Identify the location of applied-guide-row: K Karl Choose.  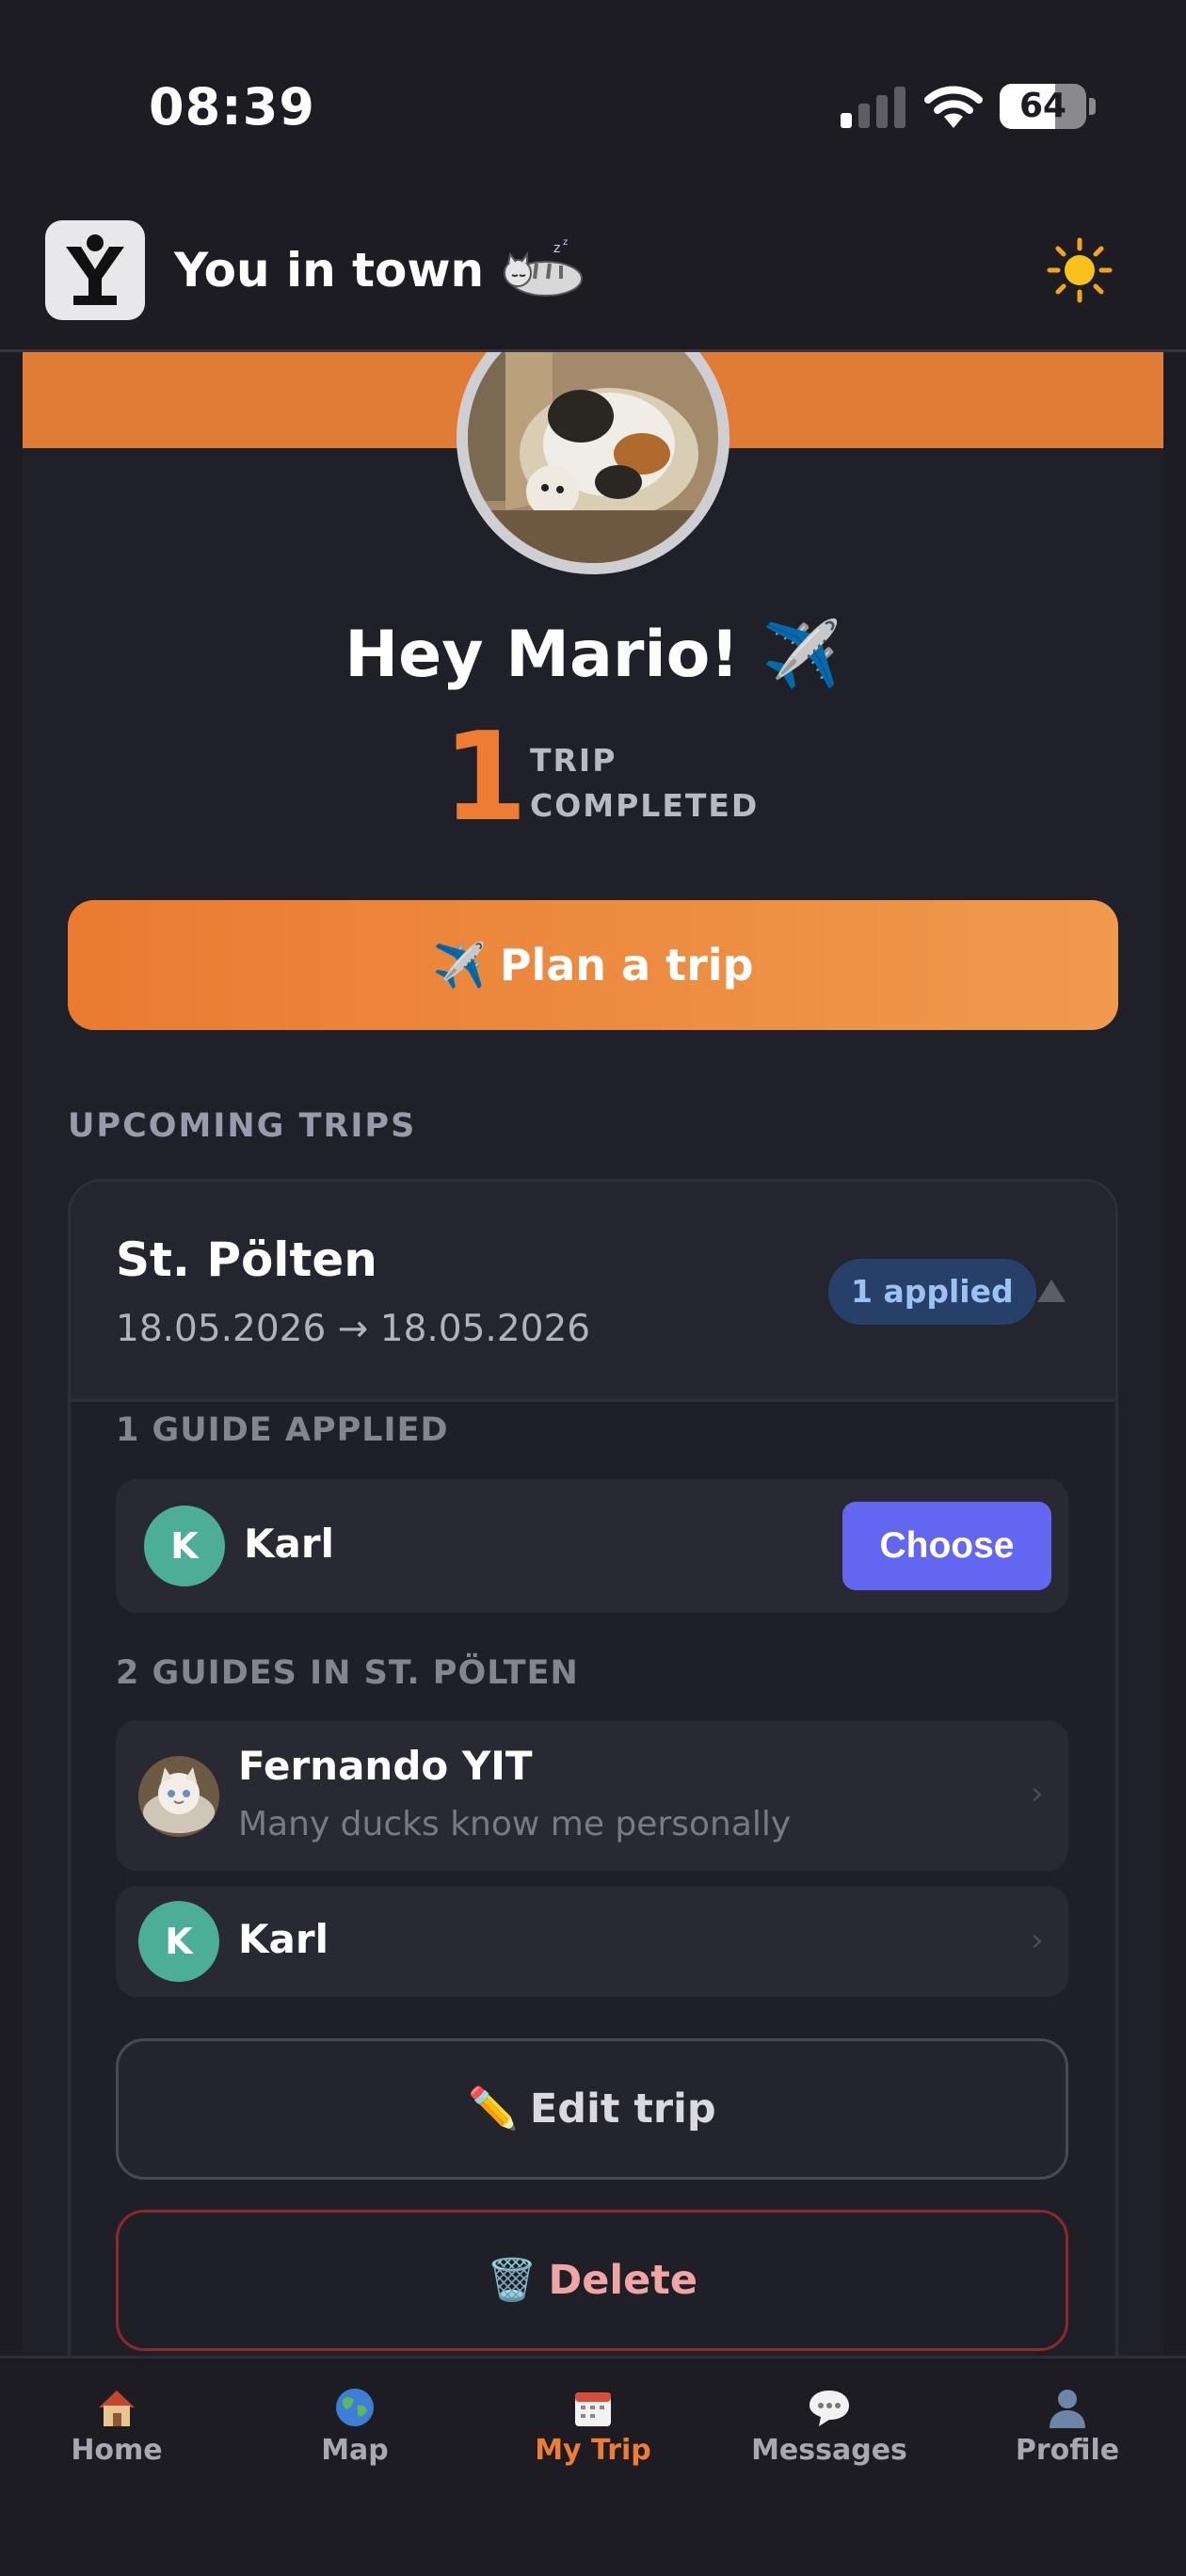
(592, 1546).